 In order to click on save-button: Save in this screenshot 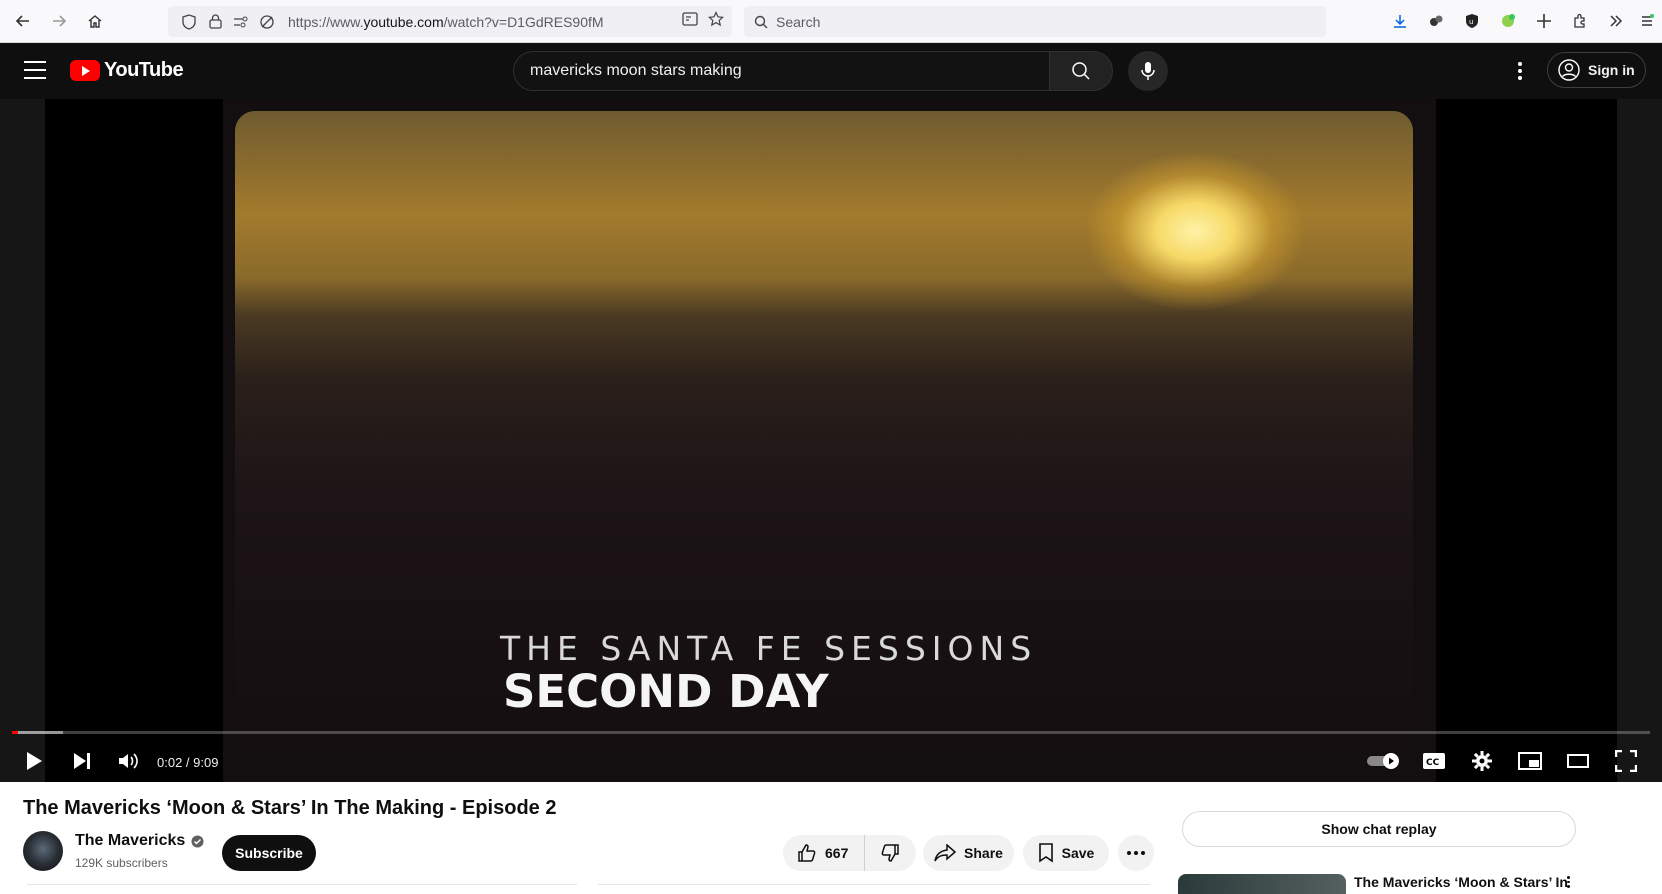, I will do `click(1066, 853)`.